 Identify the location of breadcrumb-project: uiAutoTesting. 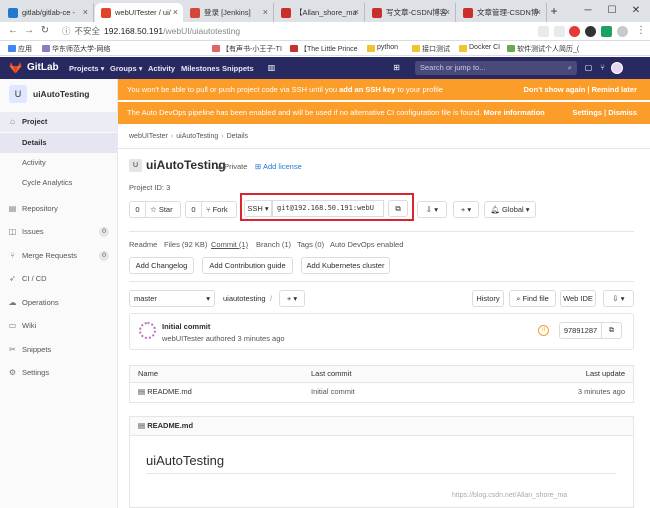
(197, 136).